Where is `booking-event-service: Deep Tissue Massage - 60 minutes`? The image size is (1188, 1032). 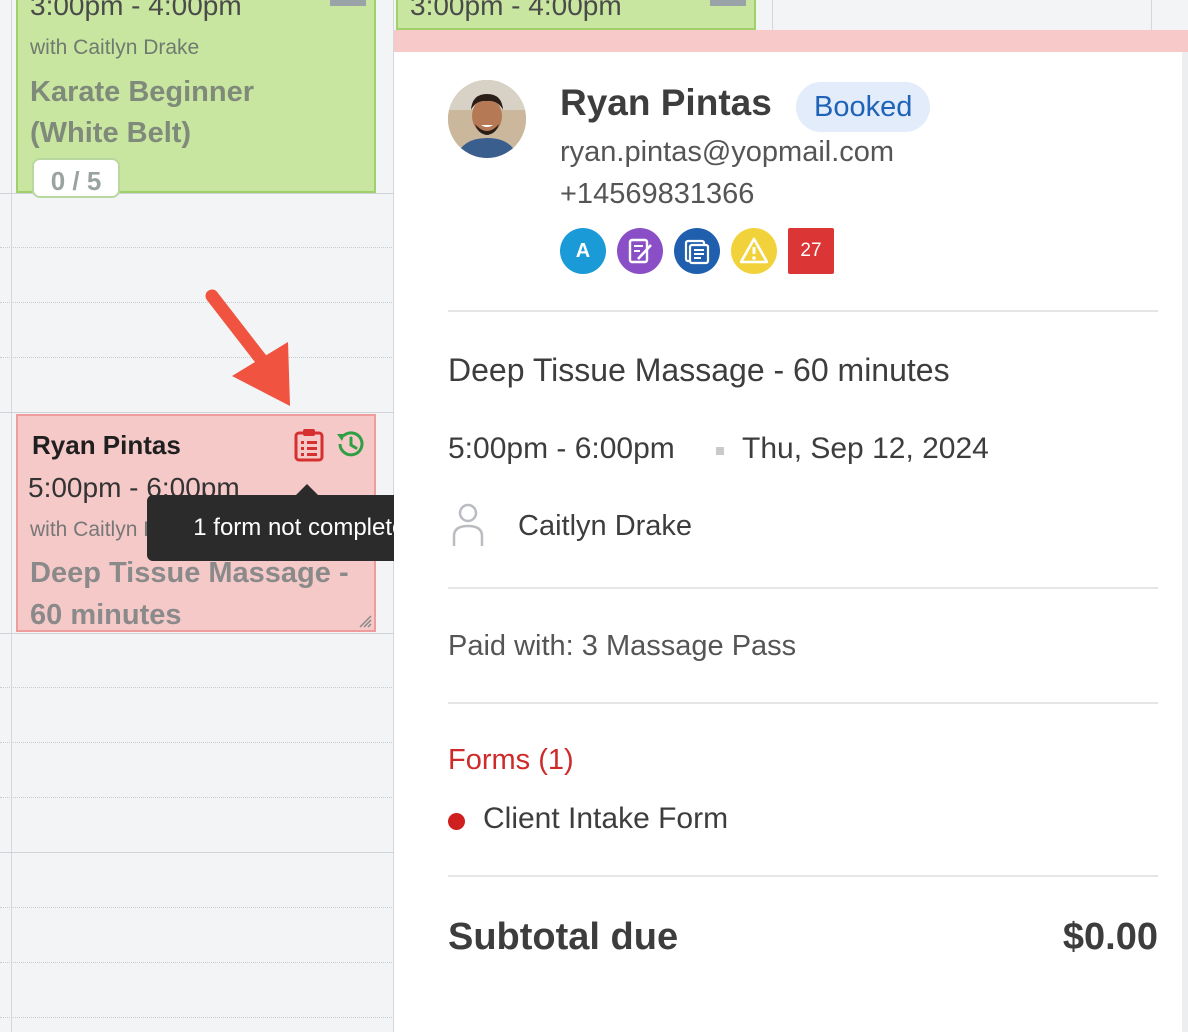
booking-event-service: Deep Tissue Massage - 60 minutes is located at coordinates (189, 594).